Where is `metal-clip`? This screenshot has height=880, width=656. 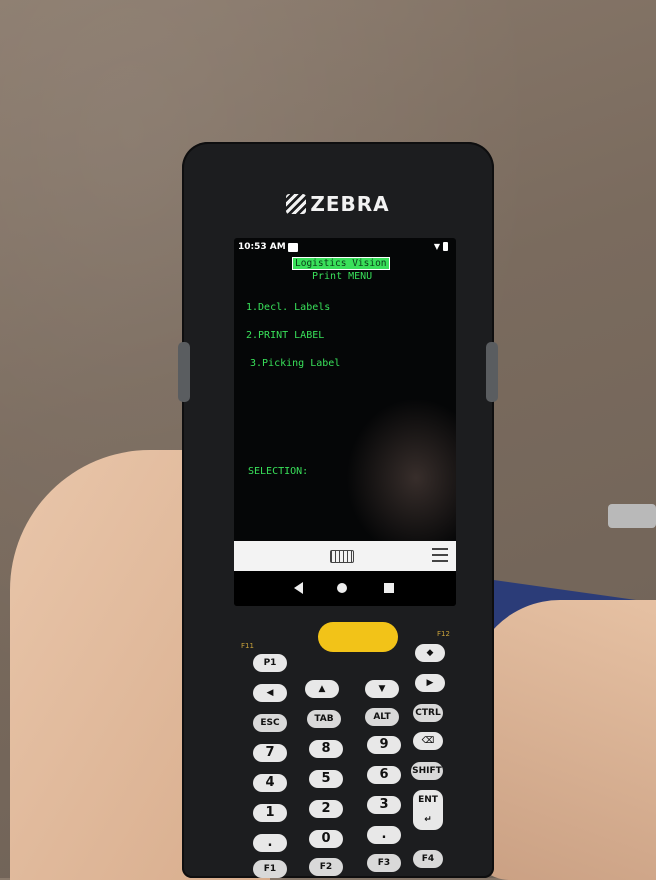
metal-clip is located at coordinates (632, 516).